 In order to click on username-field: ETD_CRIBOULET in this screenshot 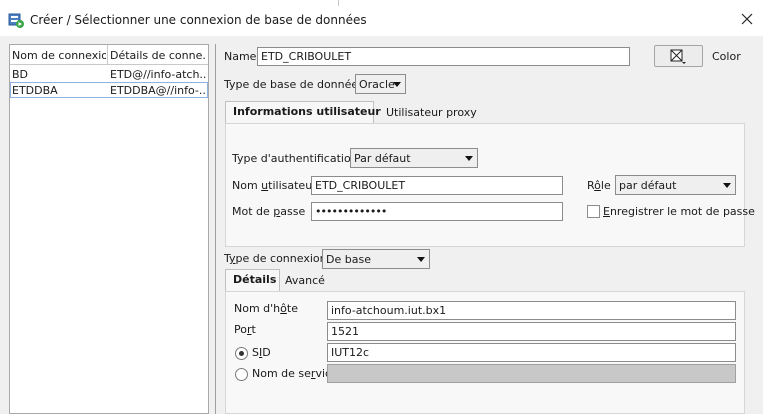, I will do `click(437, 185)`.